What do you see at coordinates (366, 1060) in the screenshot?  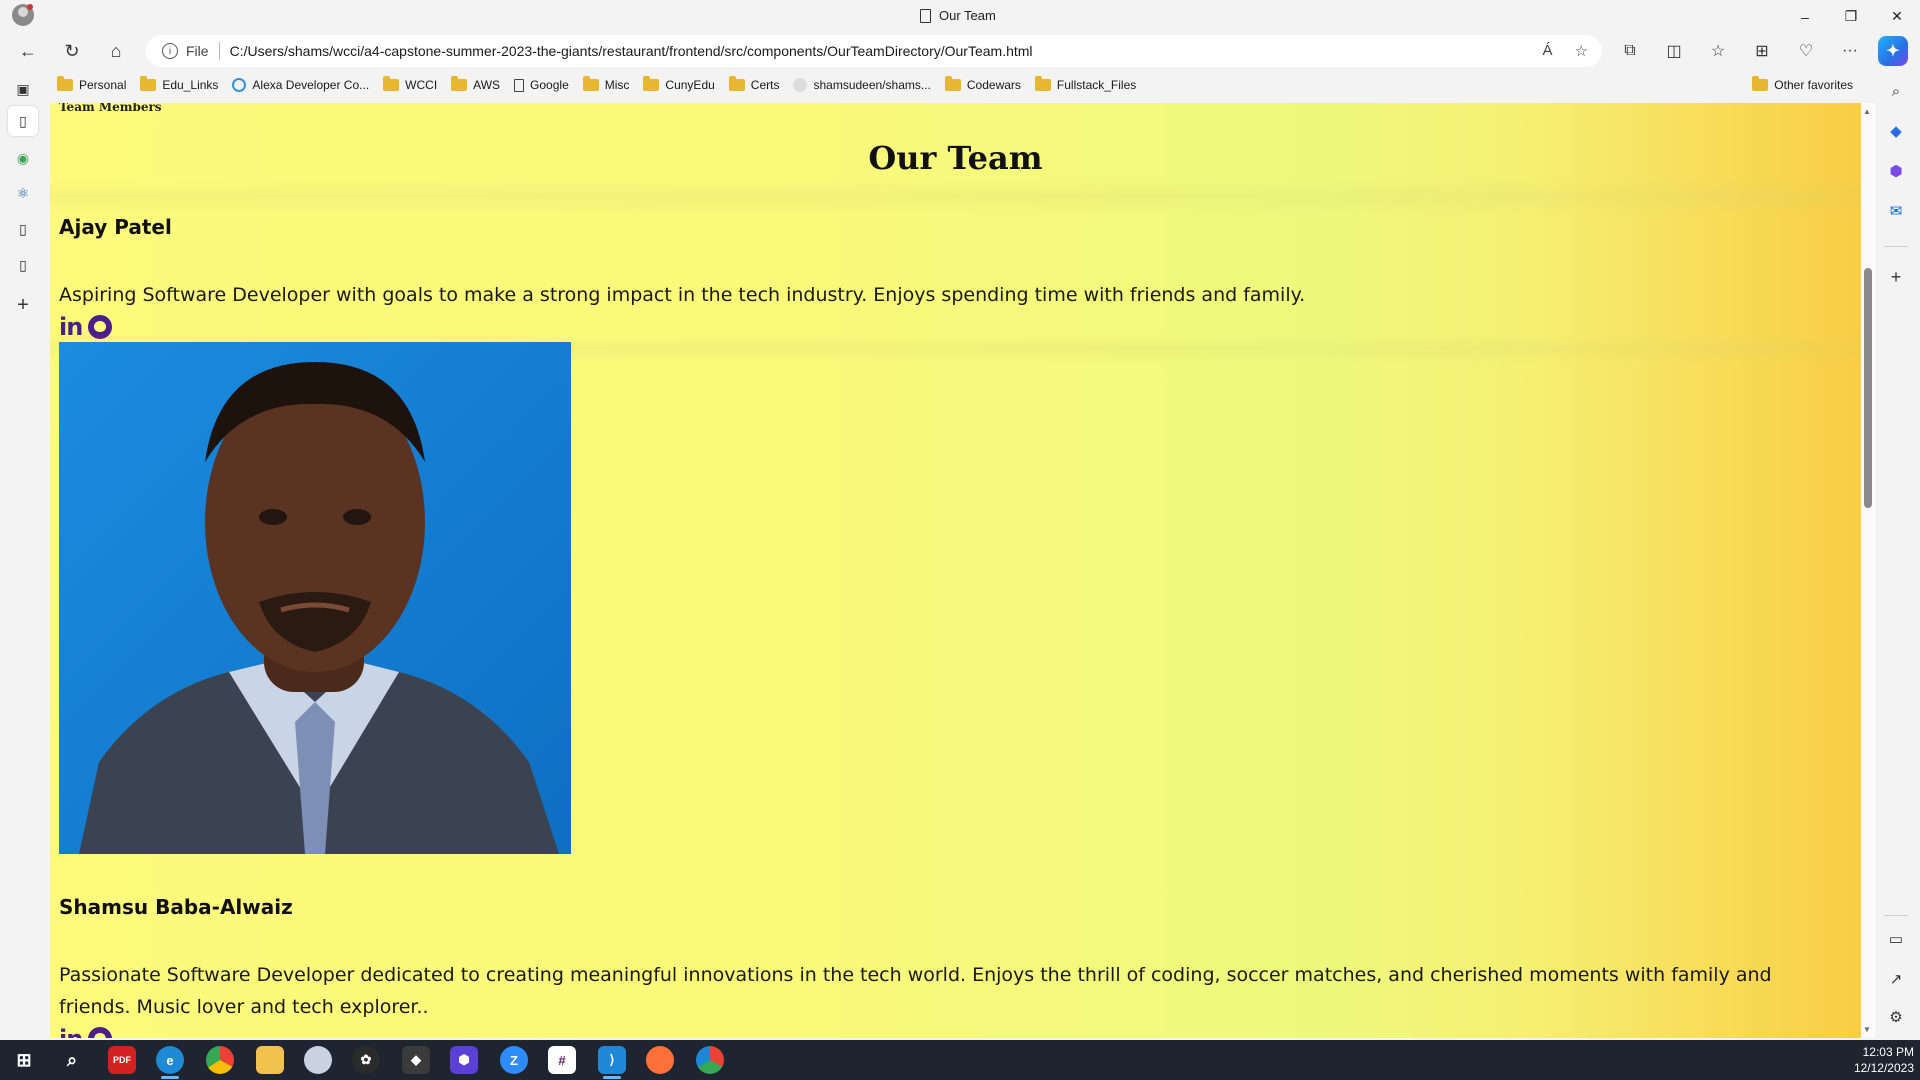 I see `davinci-app-icon: ✿` at bounding box center [366, 1060].